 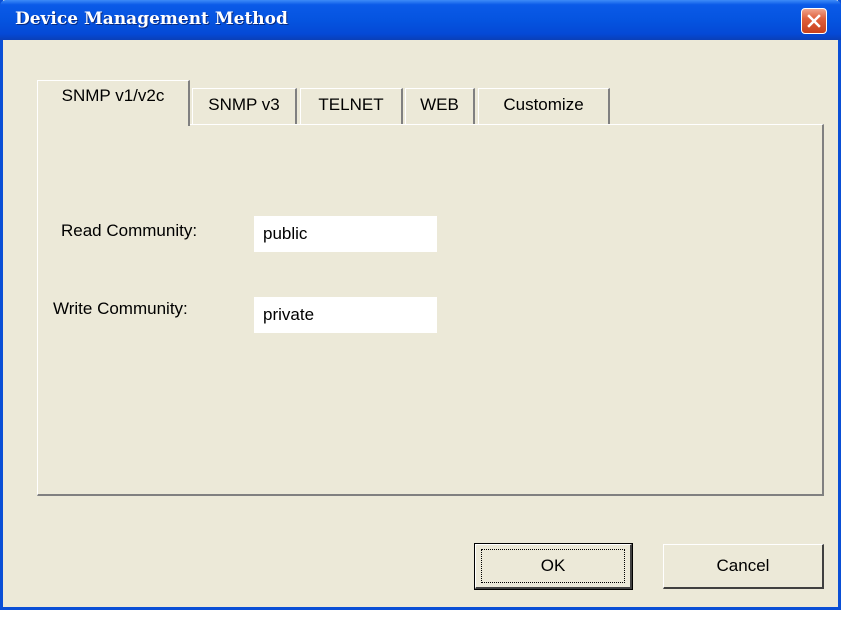 I want to click on write-community-label: Write Community:, so click(x=120, y=308).